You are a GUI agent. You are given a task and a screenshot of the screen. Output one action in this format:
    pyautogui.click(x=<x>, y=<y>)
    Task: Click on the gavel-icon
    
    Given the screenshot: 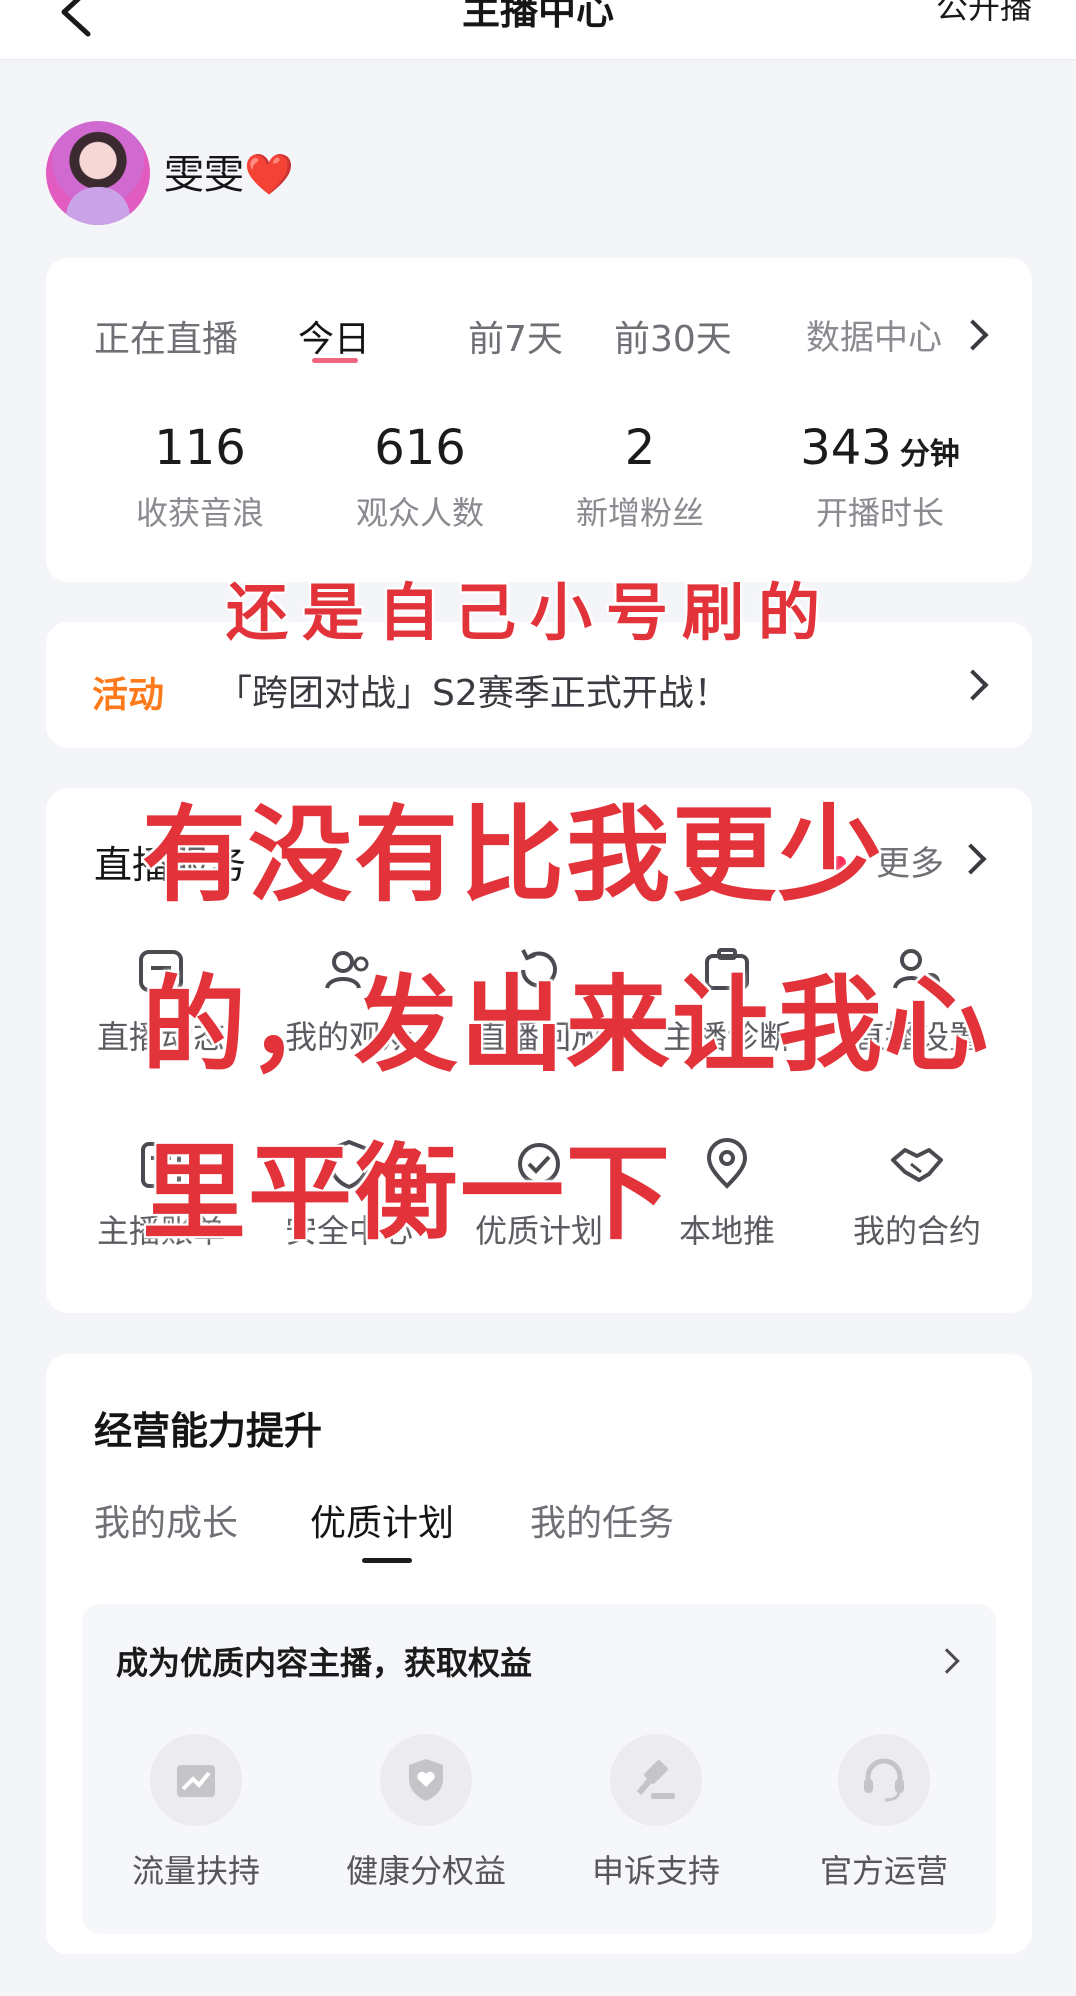 What is the action you would take?
    pyautogui.click(x=655, y=1779)
    